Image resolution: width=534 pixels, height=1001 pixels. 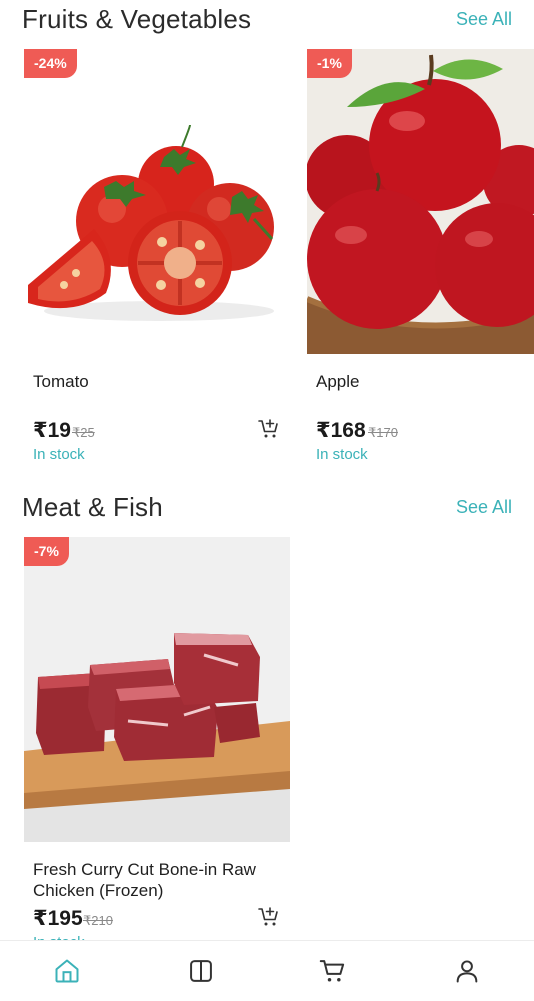 What do you see at coordinates (92, 506) in the screenshot?
I see `section-title: Meat & Fish` at bounding box center [92, 506].